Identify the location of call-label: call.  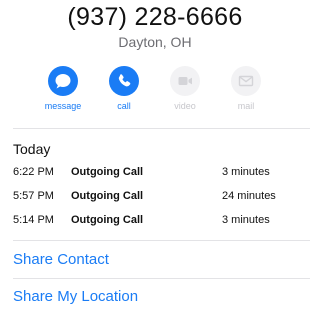
(124, 106).